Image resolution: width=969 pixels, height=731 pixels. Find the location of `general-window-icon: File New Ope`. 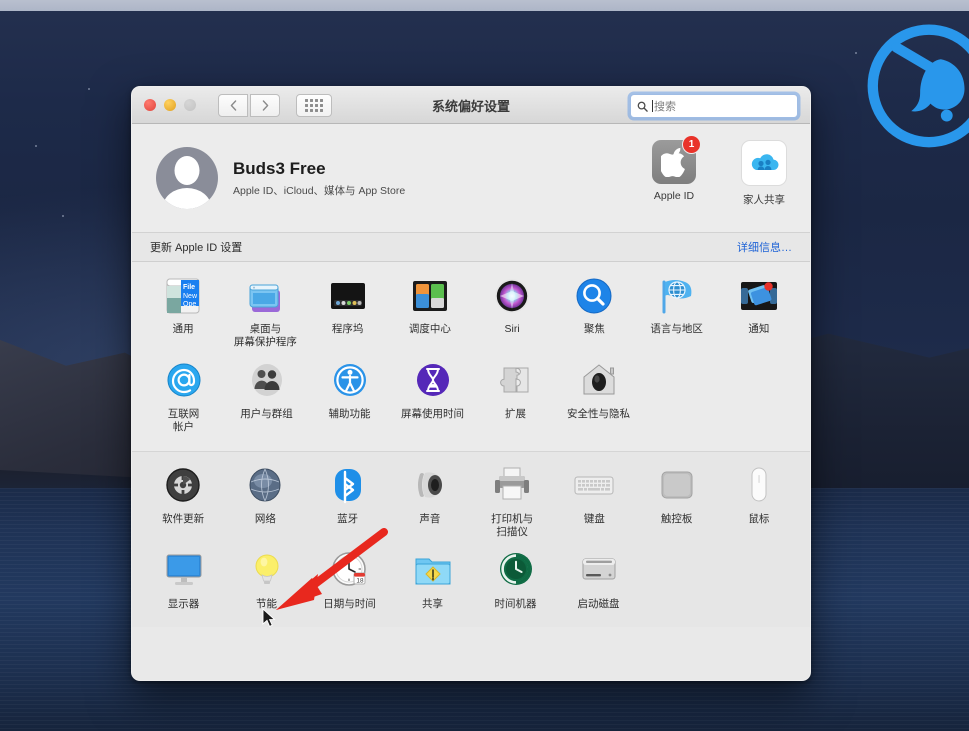

general-window-icon: File New Ope is located at coordinates (183, 296).